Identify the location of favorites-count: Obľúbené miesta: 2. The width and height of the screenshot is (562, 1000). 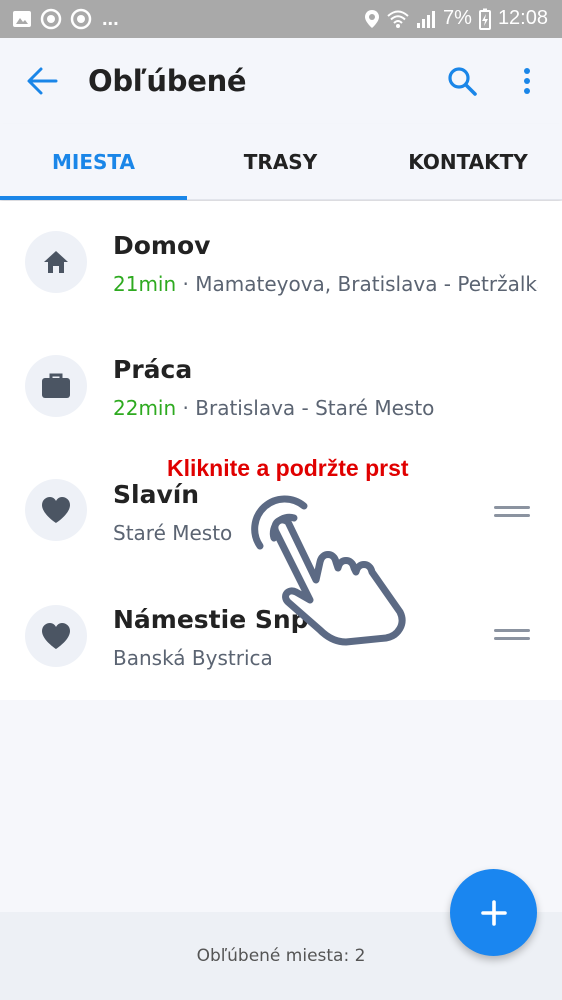
(281, 956).